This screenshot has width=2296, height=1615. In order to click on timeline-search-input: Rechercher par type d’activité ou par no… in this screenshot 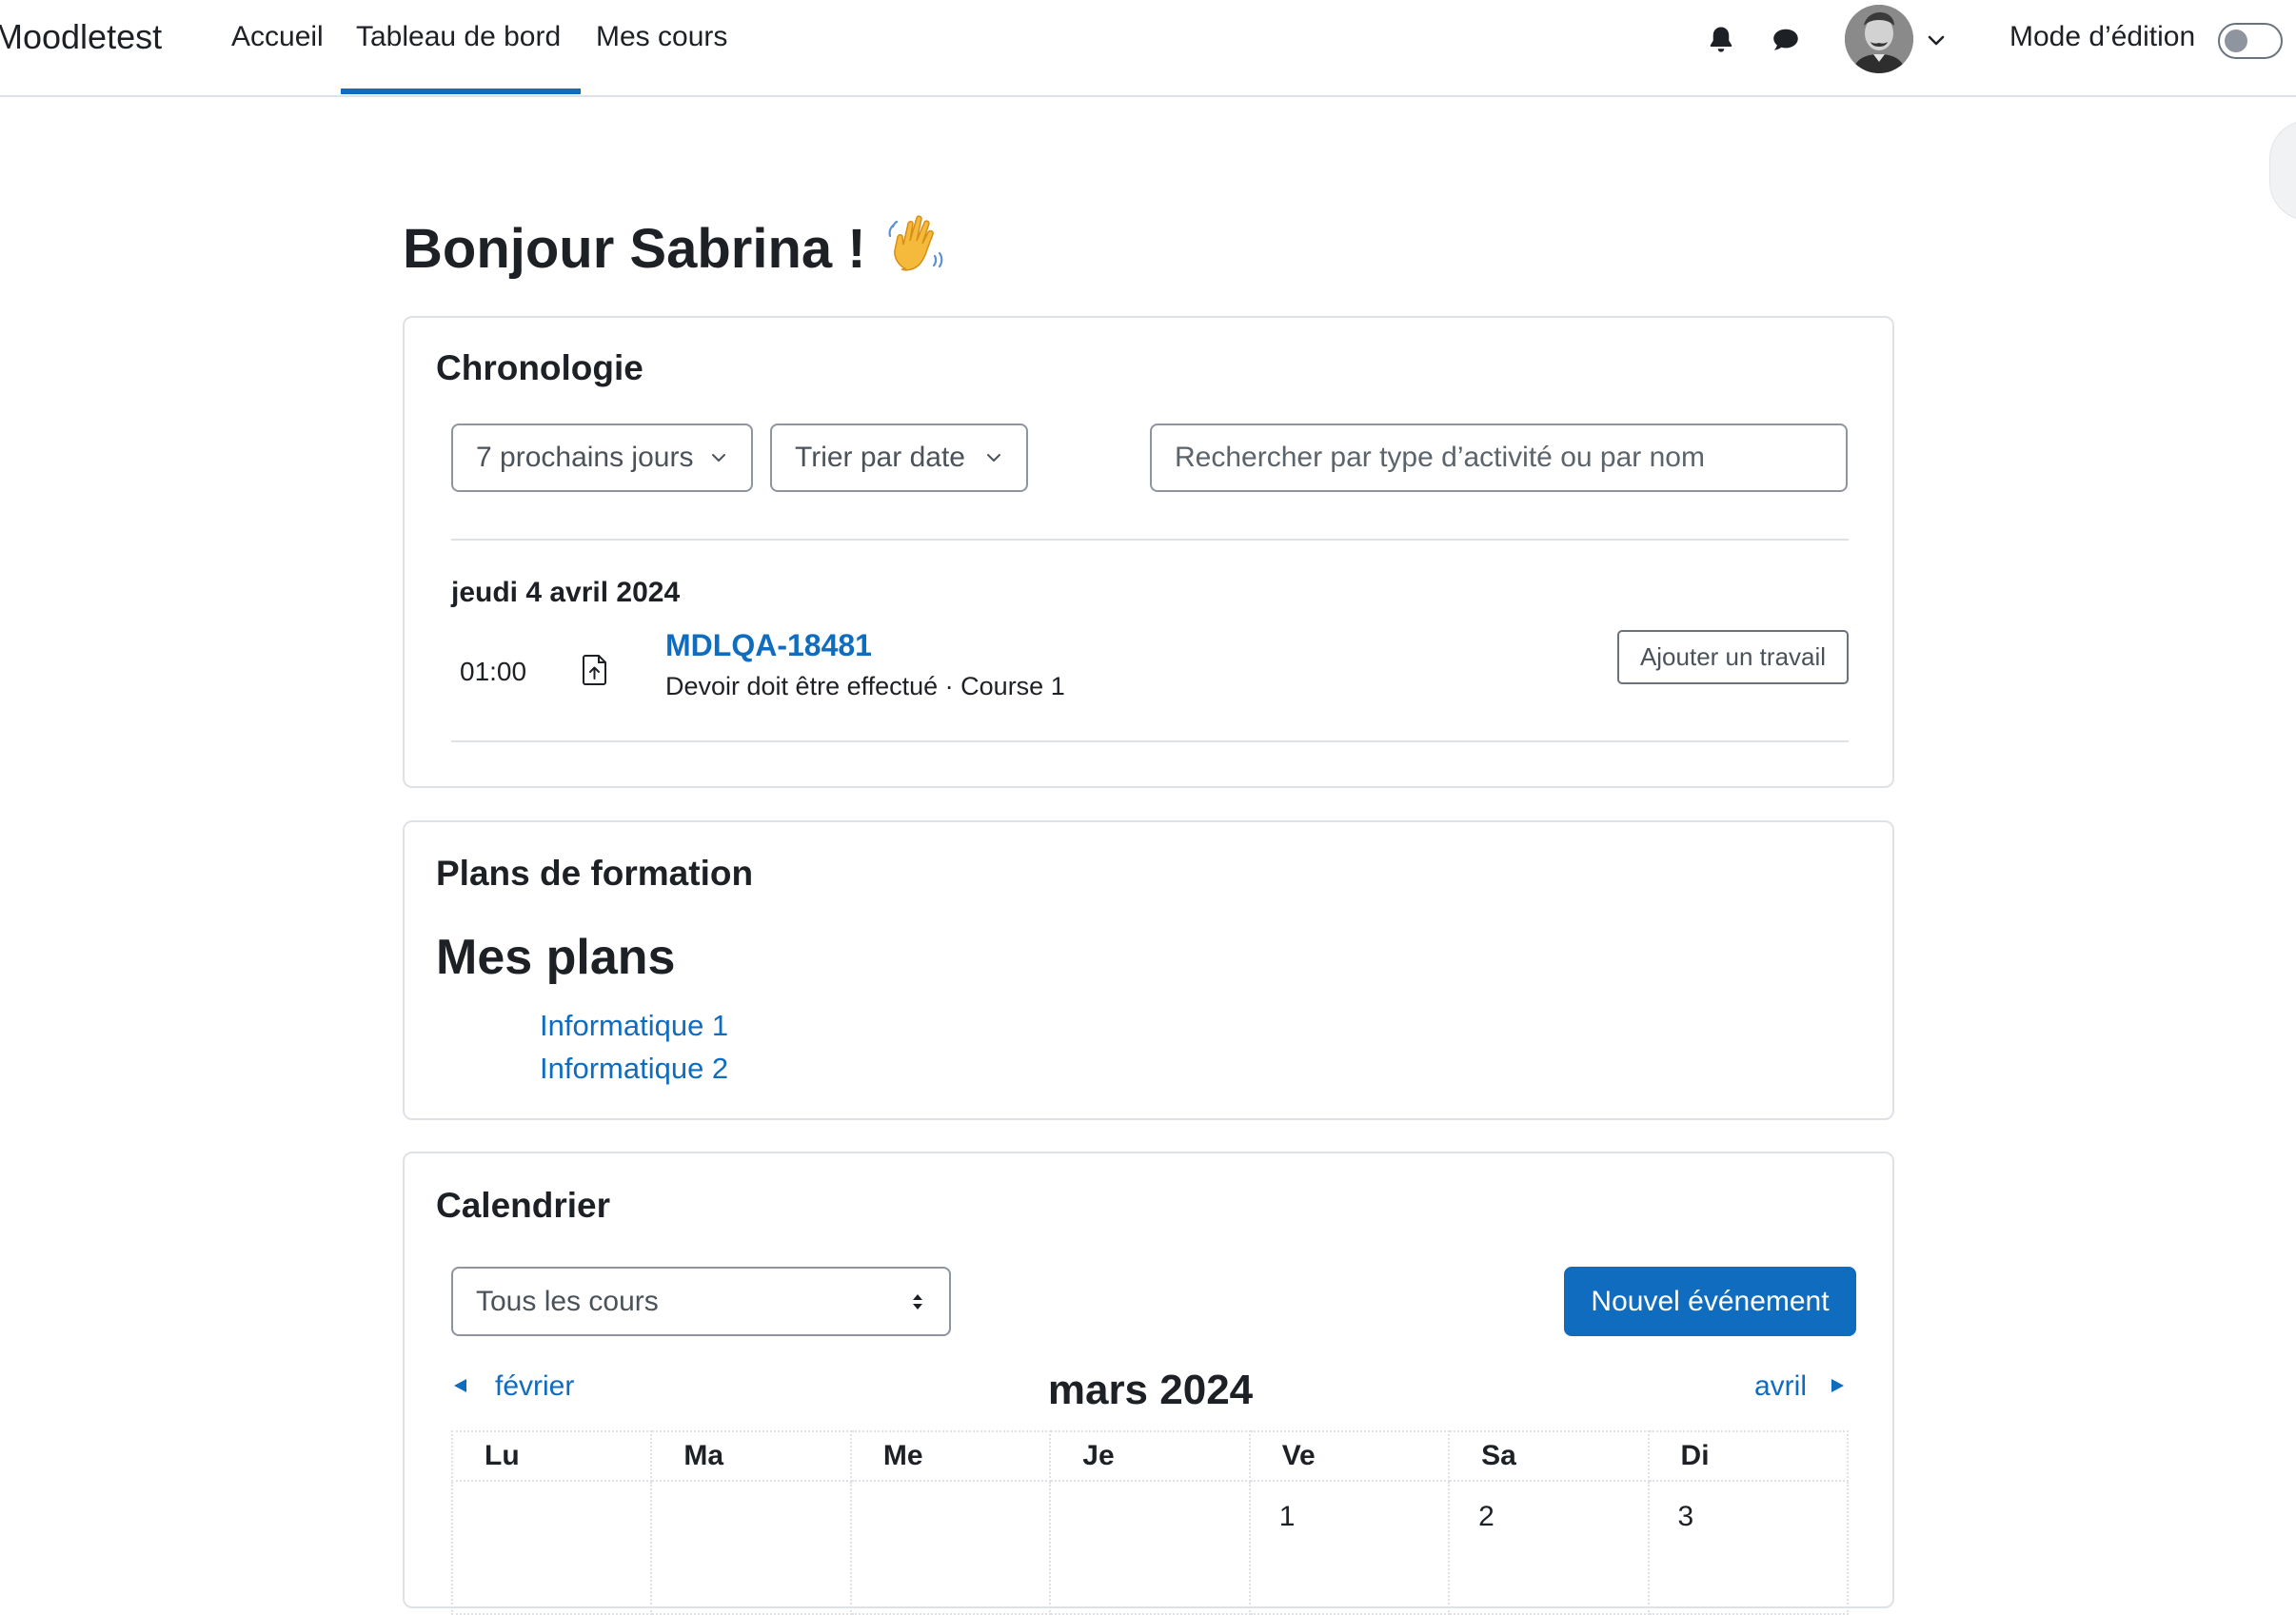, I will do `click(1499, 458)`.